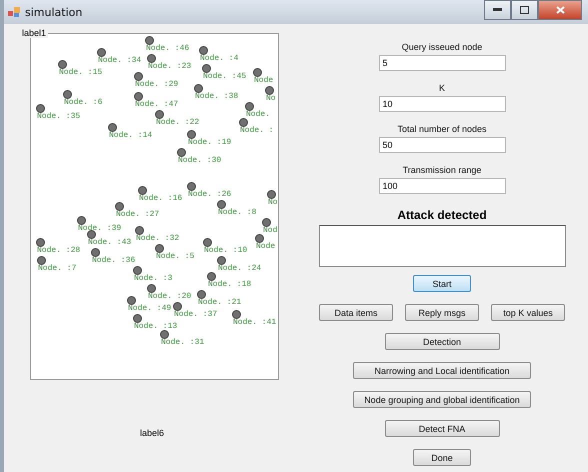 The height and width of the screenshot is (472, 588). Describe the element at coordinates (441, 88) in the screenshot. I see `field-label: K` at that location.